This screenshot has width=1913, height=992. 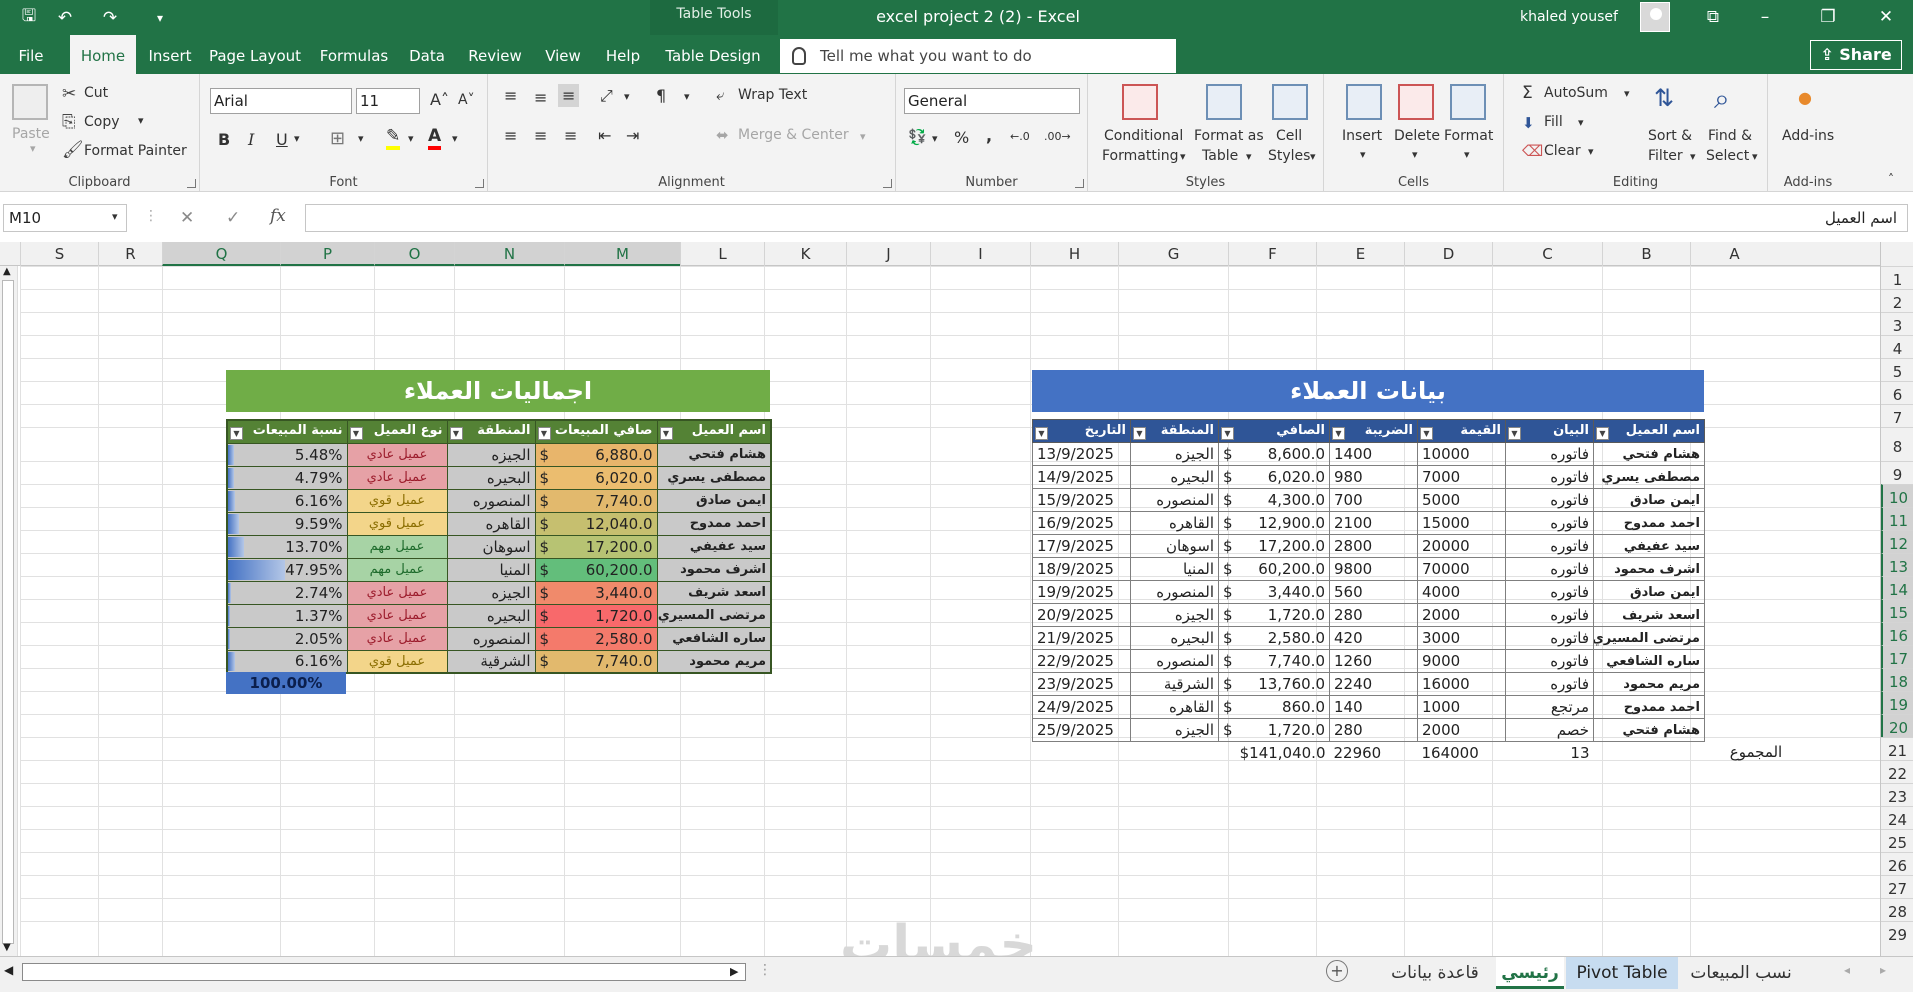 I want to click on name-box-dropdown-icon: ▾, so click(x=115, y=216).